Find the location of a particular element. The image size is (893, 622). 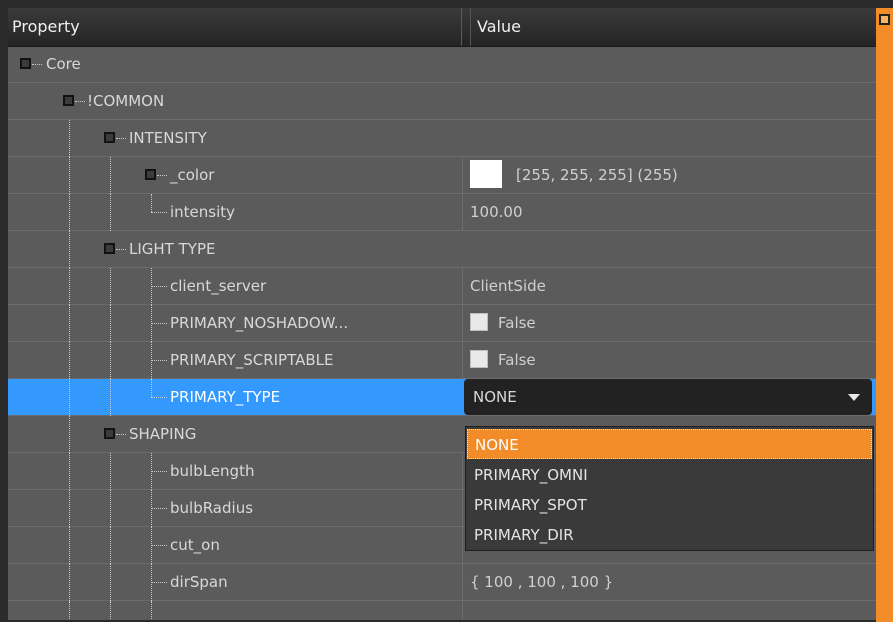

chevron-down-icon is located at coordinates (854, 397).